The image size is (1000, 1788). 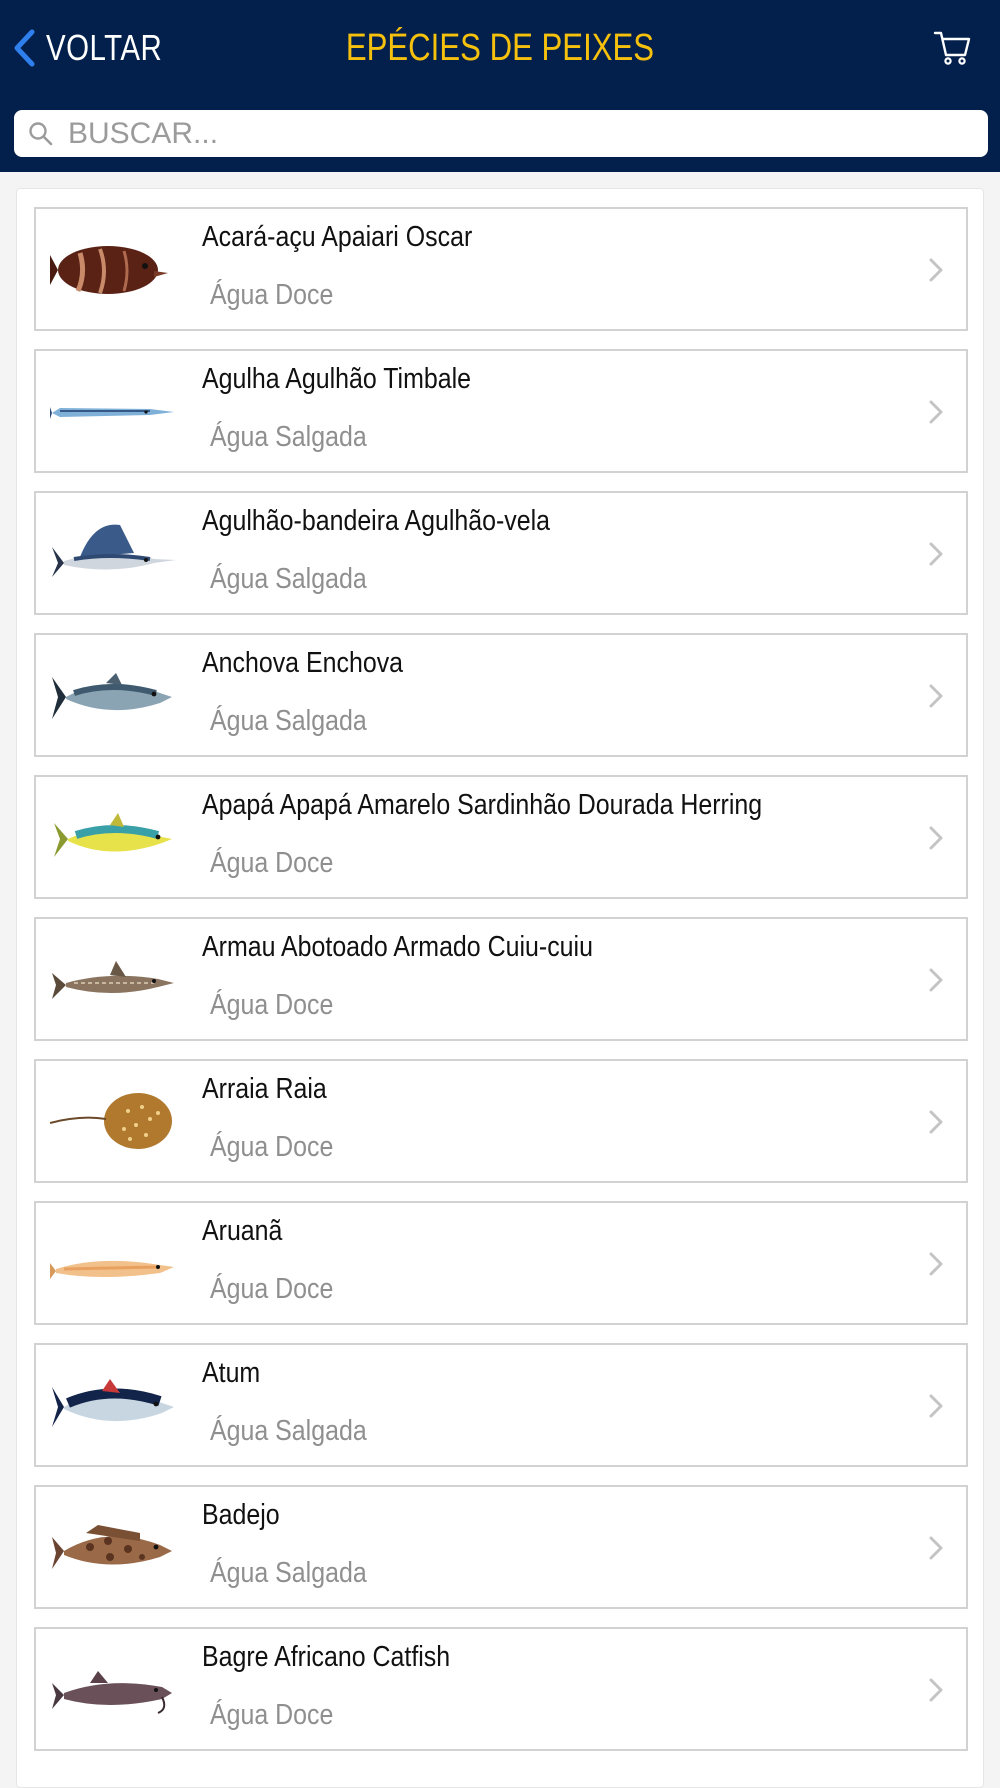 I want to click on species-name: Bagre Africano Catfish, so click(x=326, y=1657).